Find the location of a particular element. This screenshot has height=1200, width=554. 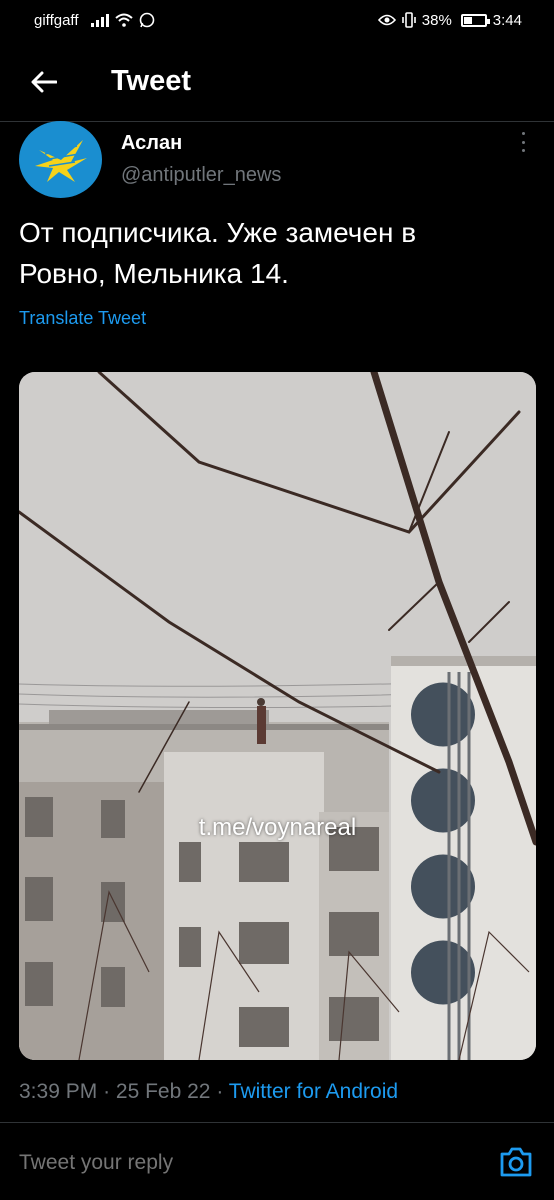

back-arrow-icon is located at coordinates (44, 82).